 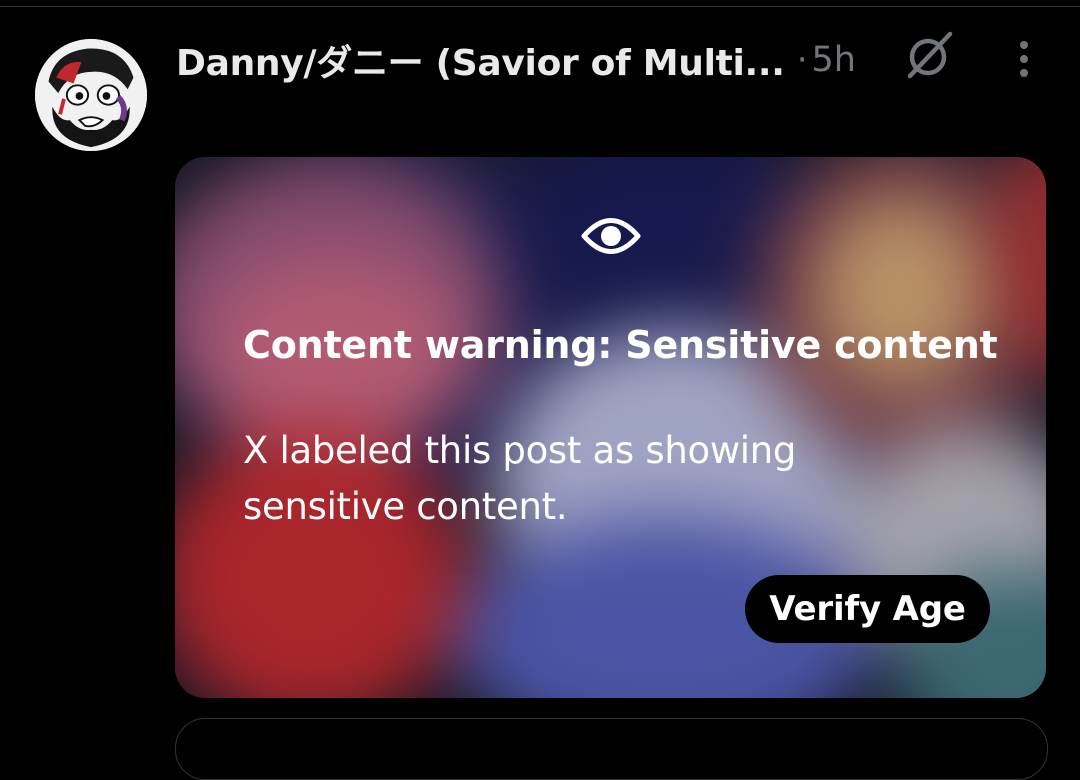 I want to click on eye-icon, so click(x=611, y=236).